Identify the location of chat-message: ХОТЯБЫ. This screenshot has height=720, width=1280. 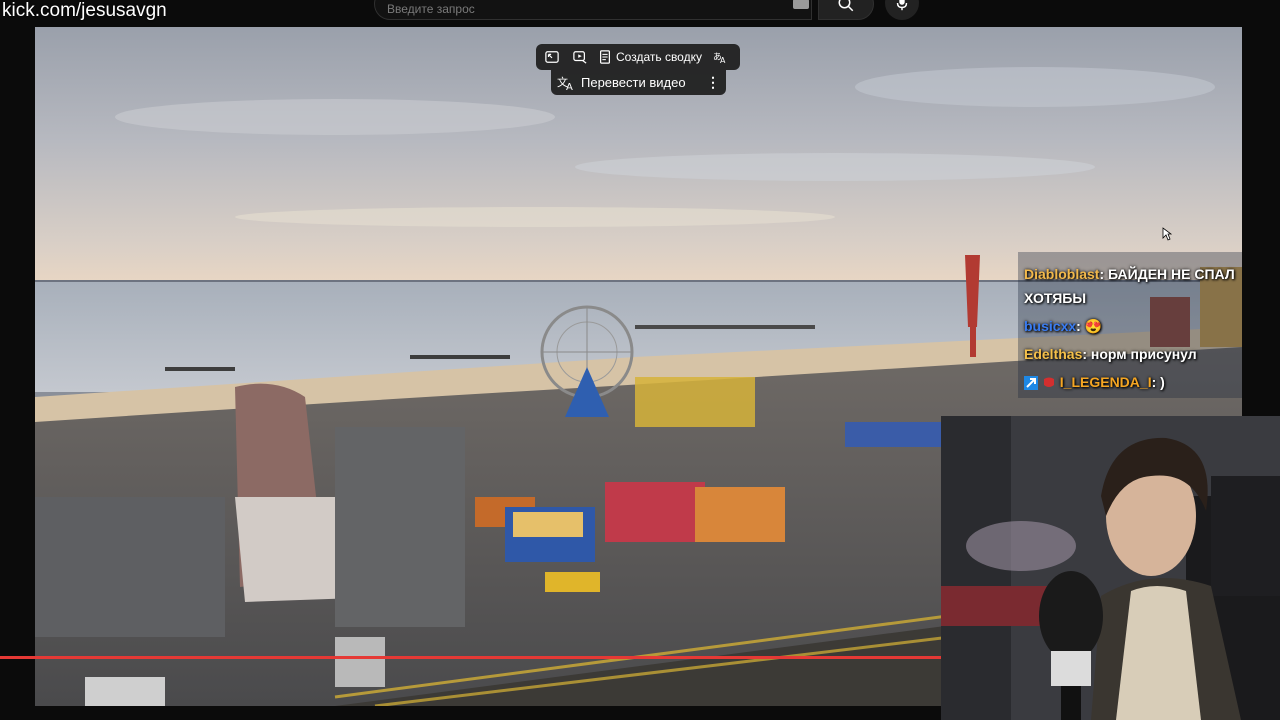
(1055, 298).